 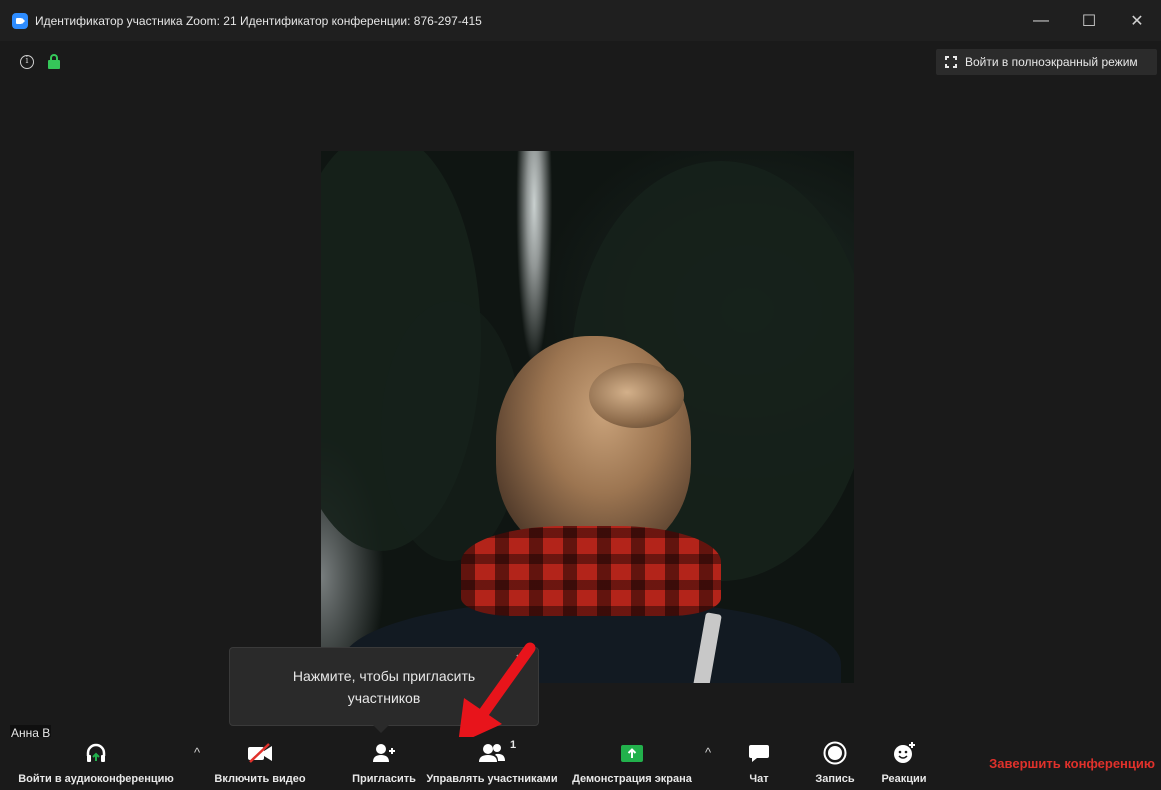 I want to click on video-off-icon, so click(x=260, y=753).